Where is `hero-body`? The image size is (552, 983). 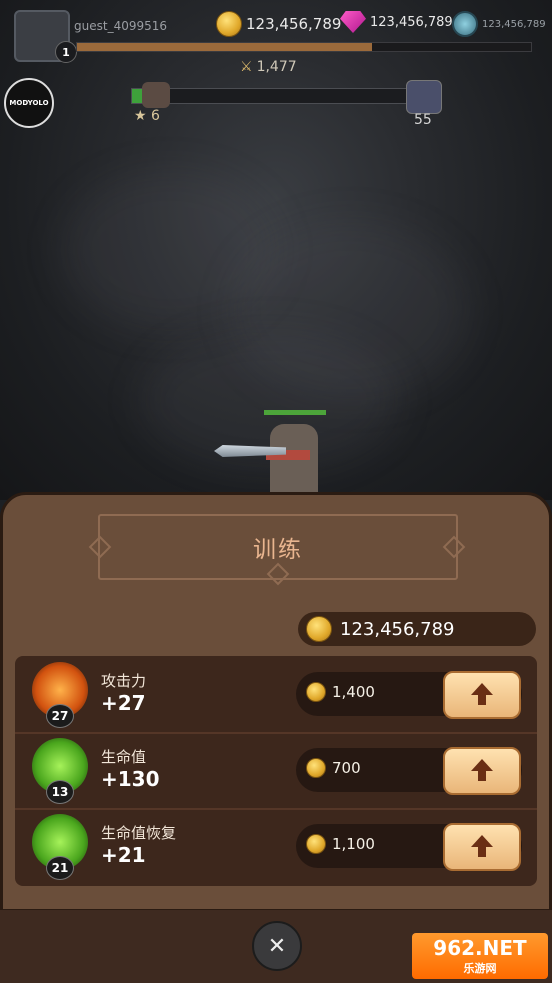
hero-body is located at coordinates (294, 462).